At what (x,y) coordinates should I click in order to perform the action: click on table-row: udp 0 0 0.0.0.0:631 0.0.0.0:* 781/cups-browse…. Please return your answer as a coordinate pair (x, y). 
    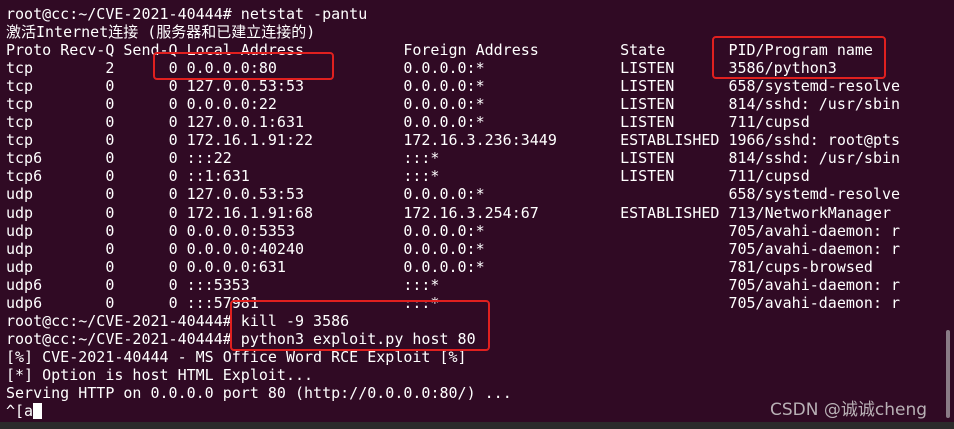
    Looking at the image, I should click on (471, 267).